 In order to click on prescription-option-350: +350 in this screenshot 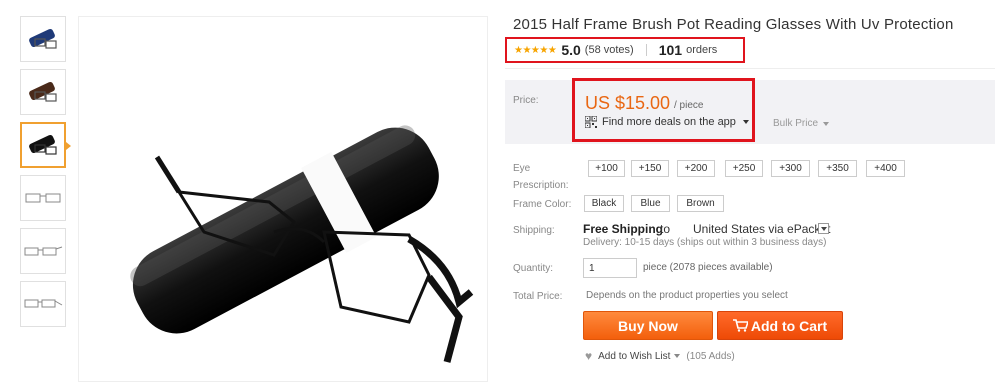, I will do `click(837, 168)`.